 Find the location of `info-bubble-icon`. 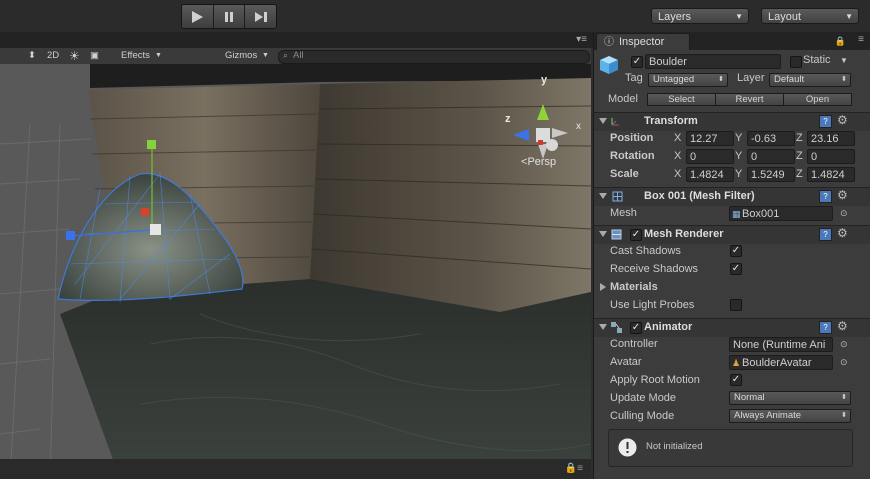

info-bubble-icon is located at coordinates (627, 447).